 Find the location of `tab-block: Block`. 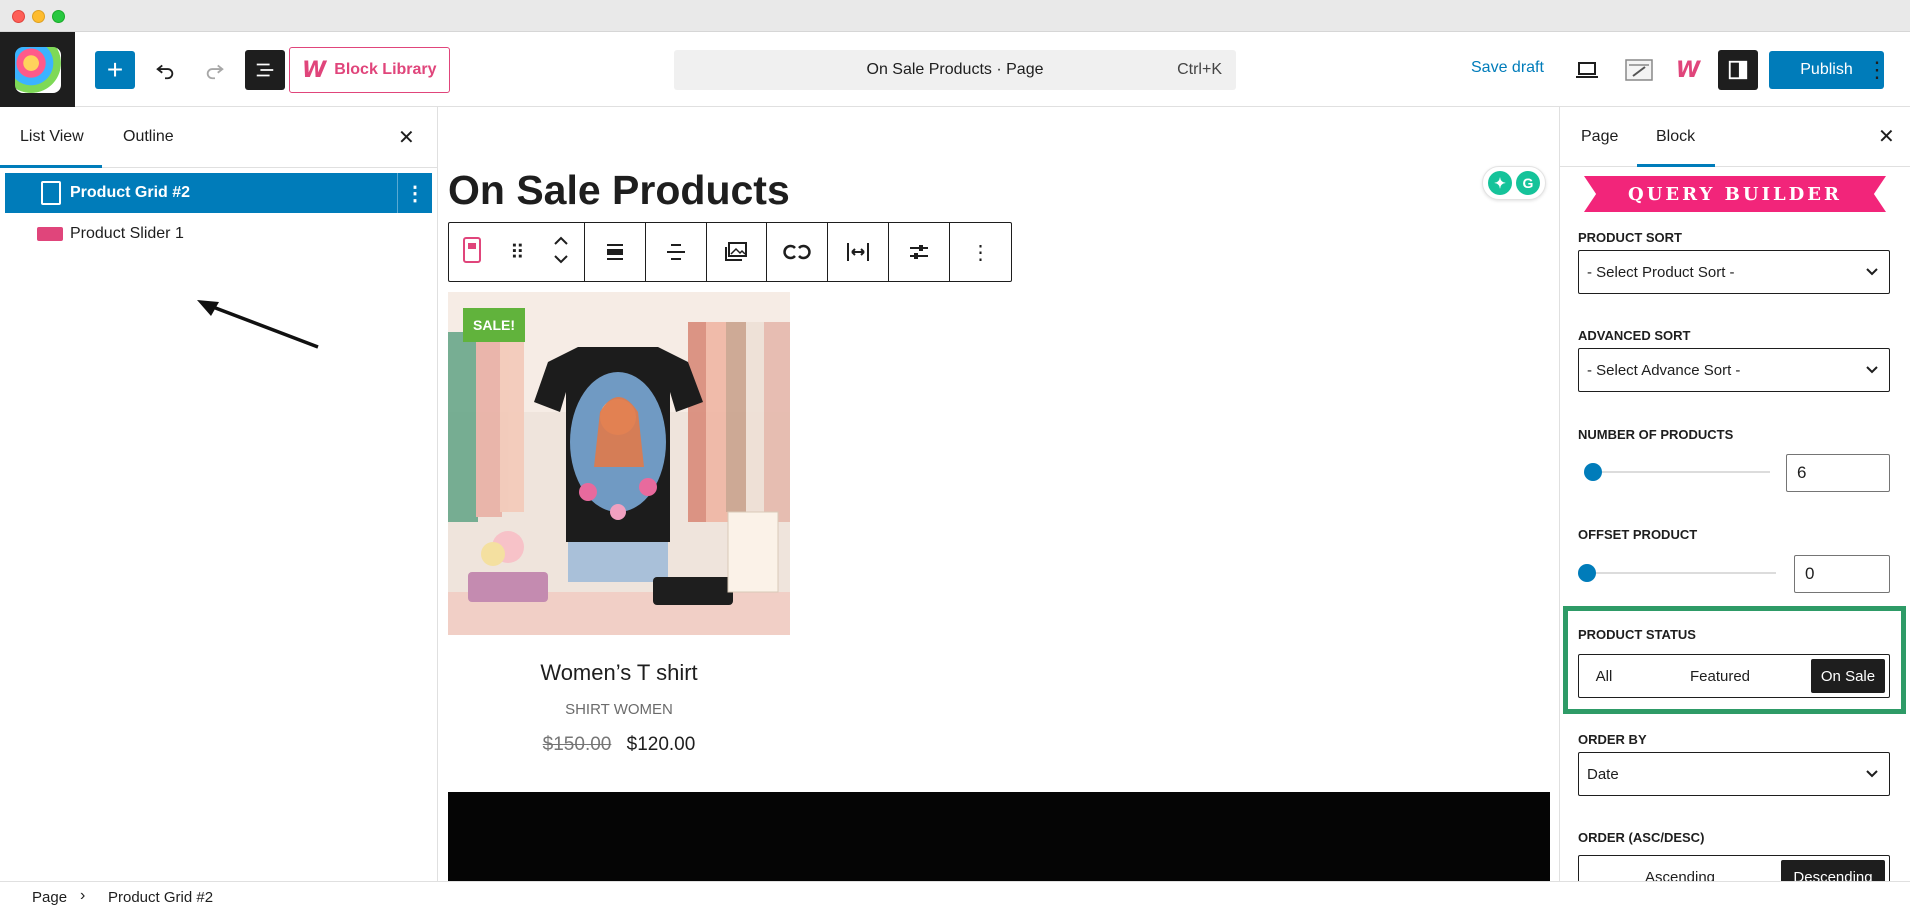

tab-block: Block is located at coordinates (1675, 137).